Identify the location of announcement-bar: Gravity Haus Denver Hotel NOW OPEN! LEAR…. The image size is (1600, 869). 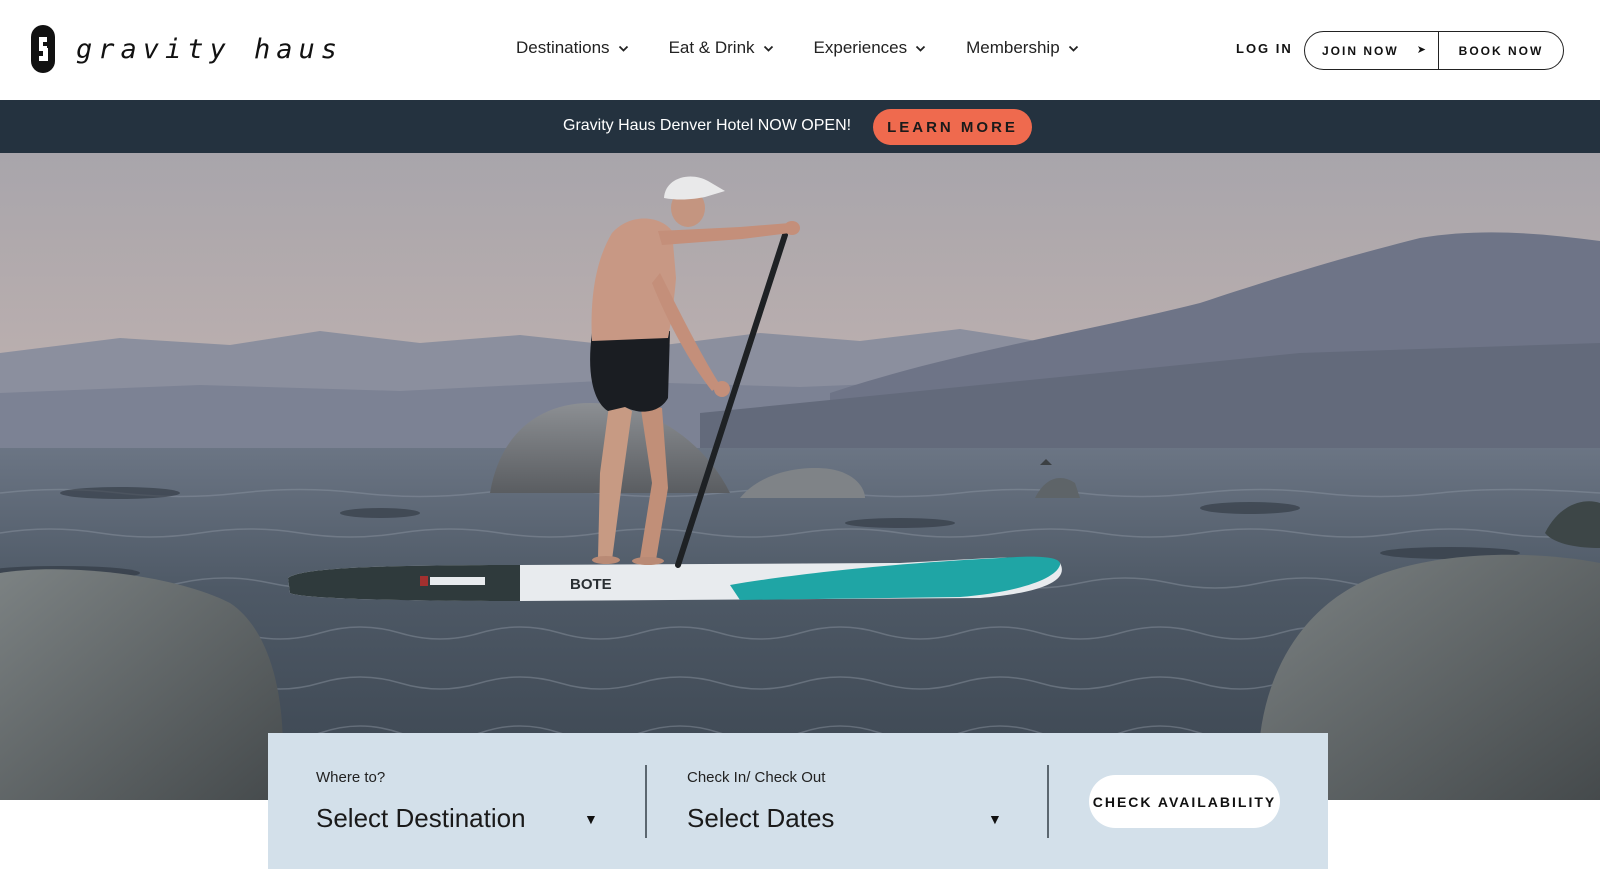
(800, 126).